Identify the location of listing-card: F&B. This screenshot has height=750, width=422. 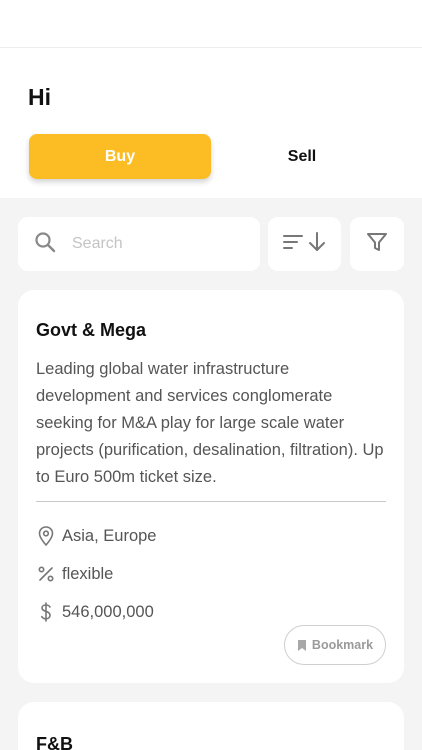
(211, 726).